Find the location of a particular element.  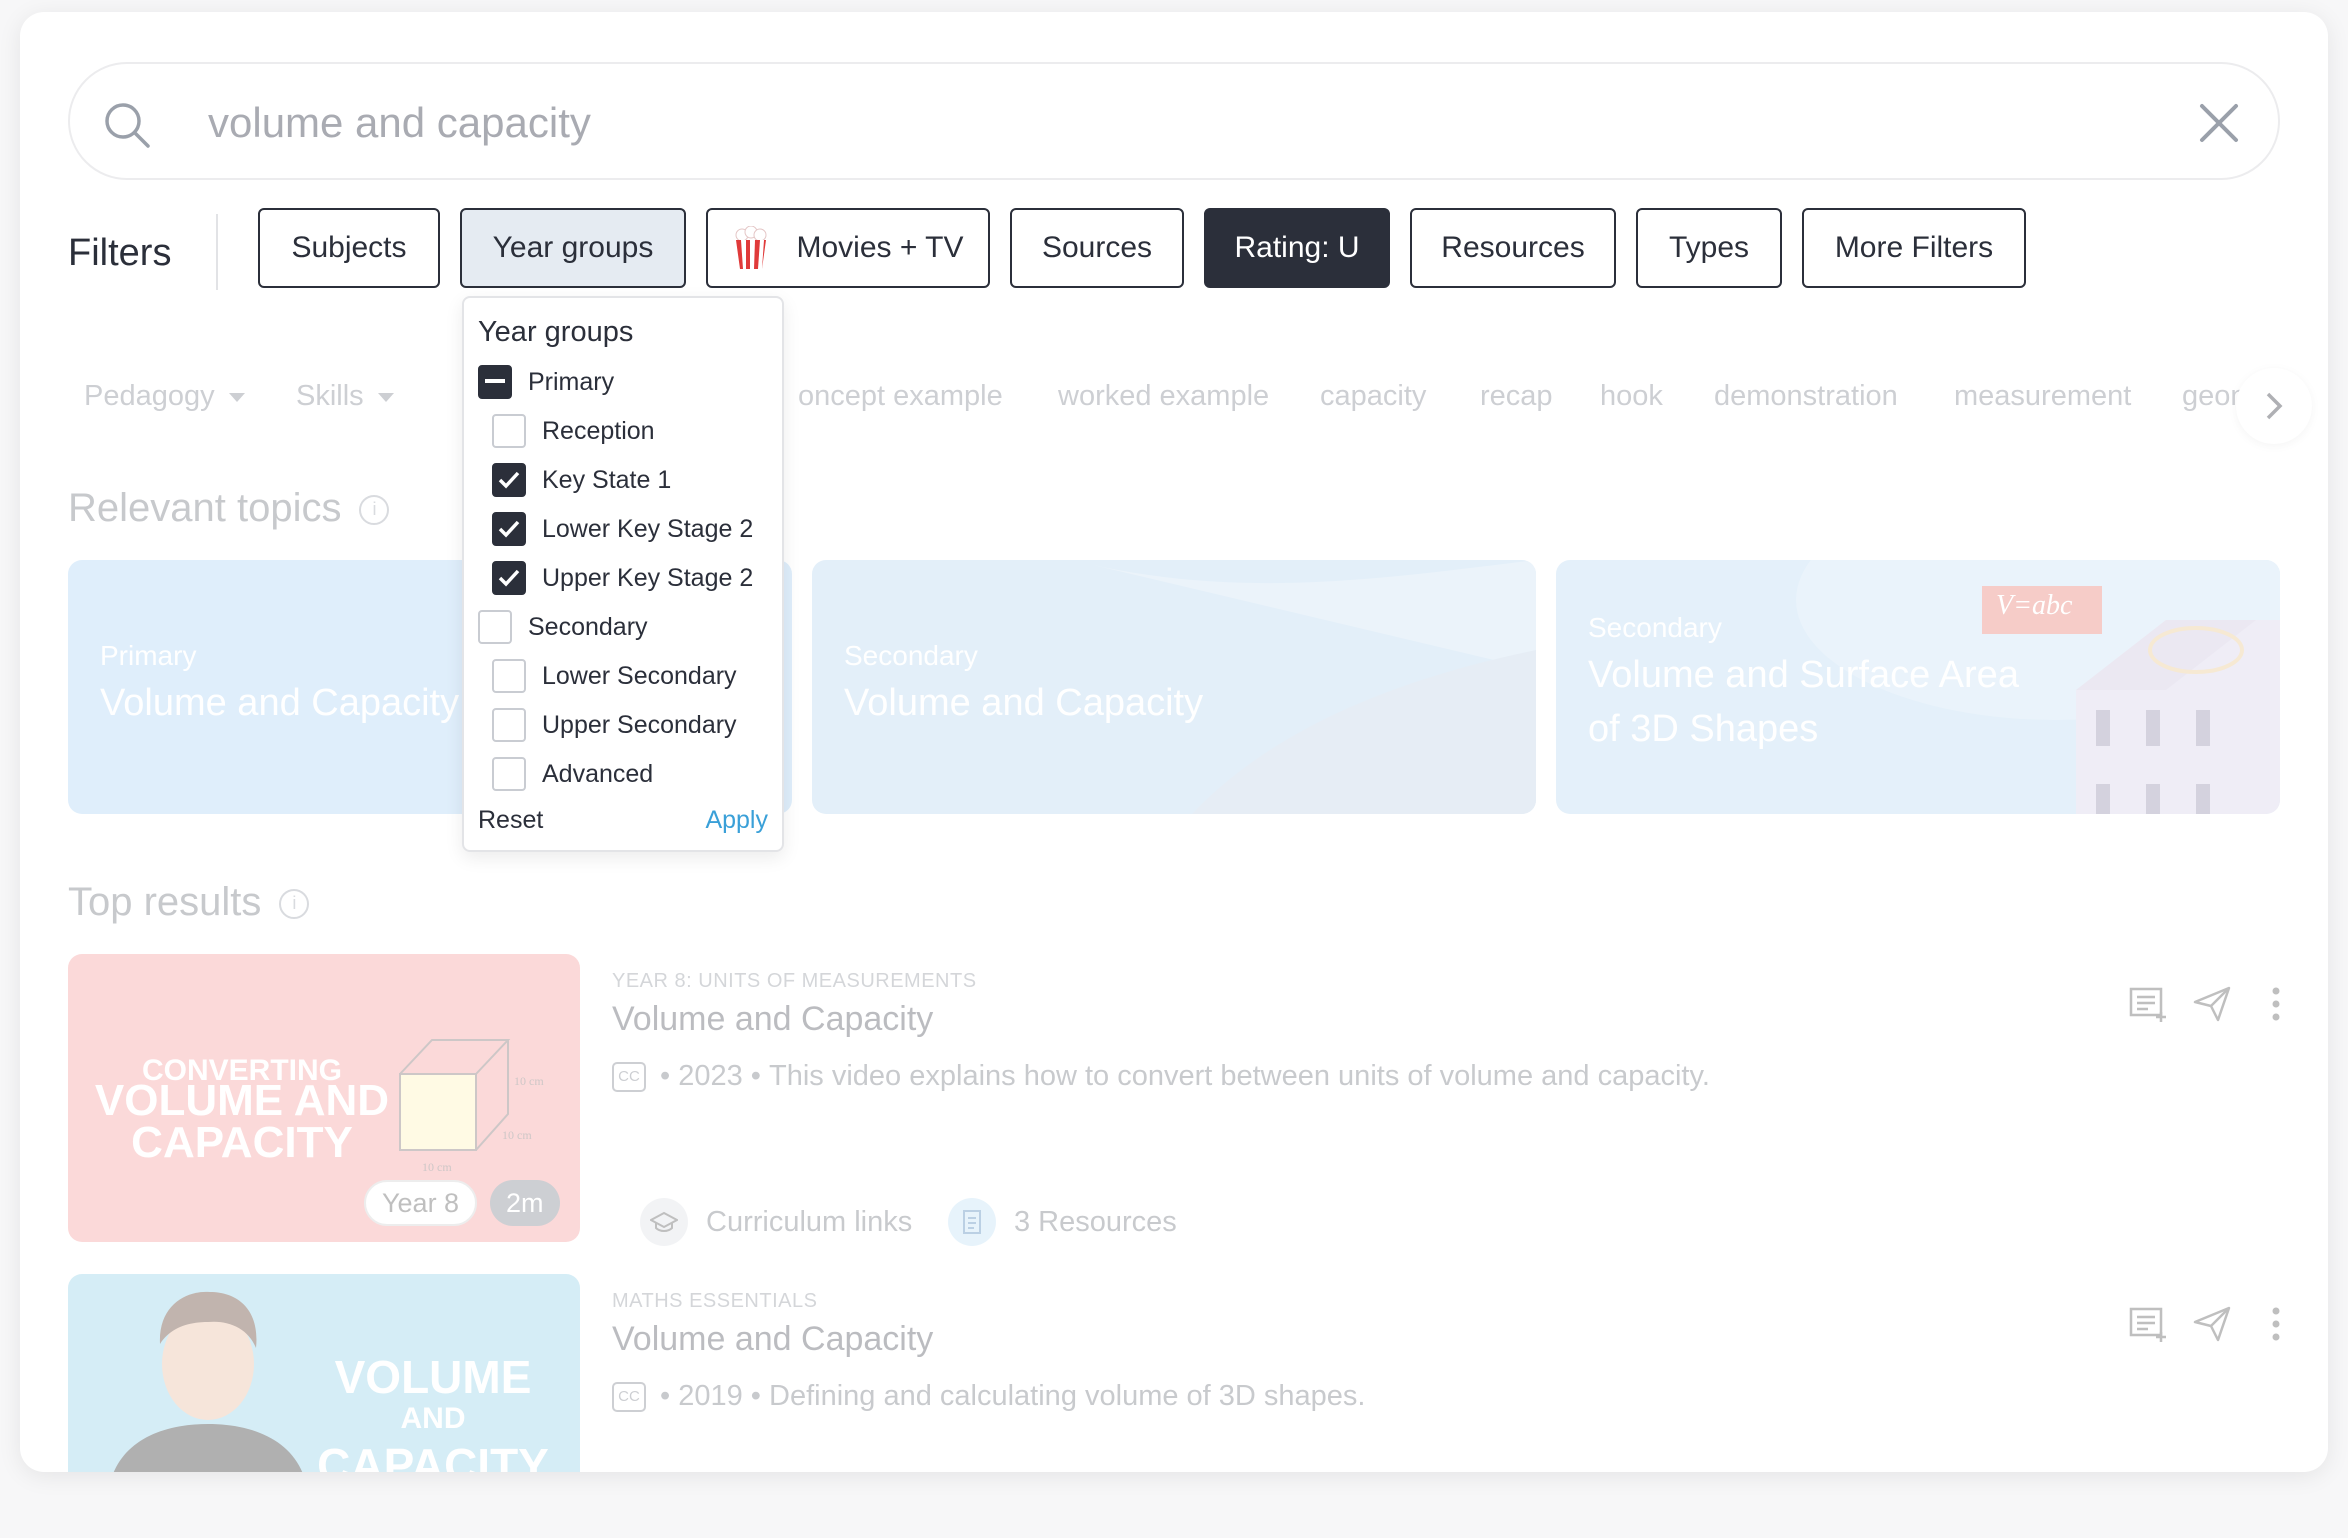

more-filters-button: More Filters is located at coordinates (1914, 248).